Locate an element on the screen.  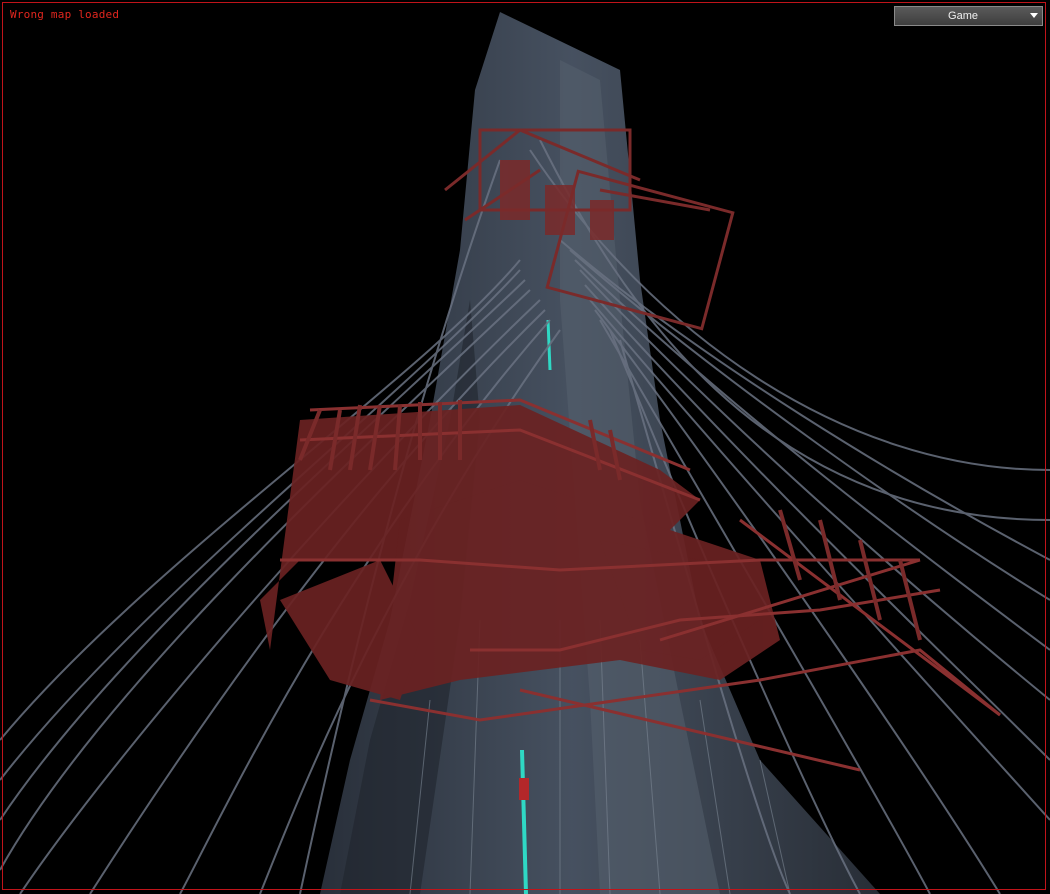
red-marker is located at coordinates (524, 789).